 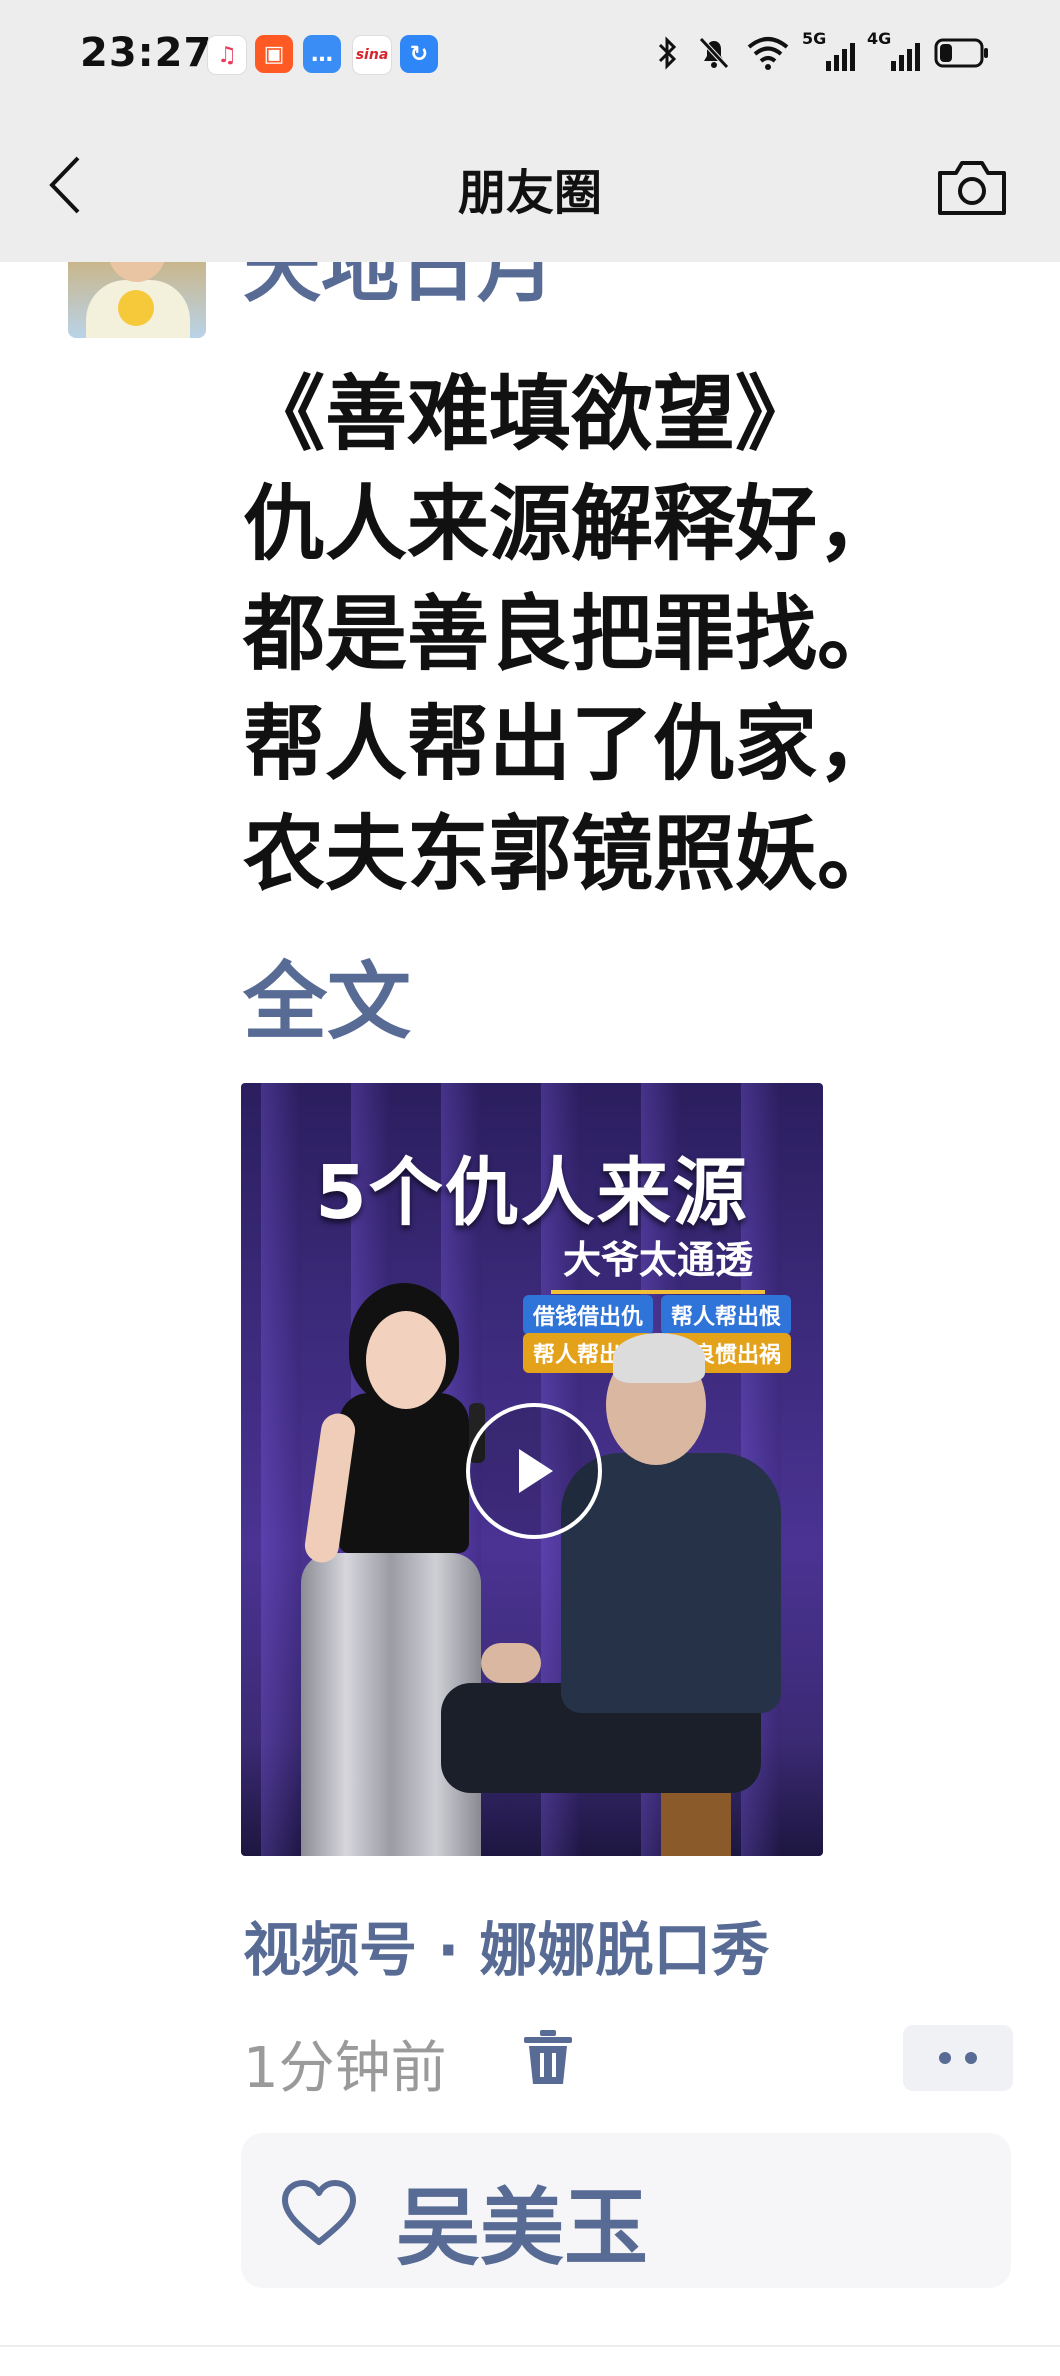 What do you see at coordinates (696, 1819) in the screenshot?
I see `video-figure-man` at bounding box center [696, 1819].